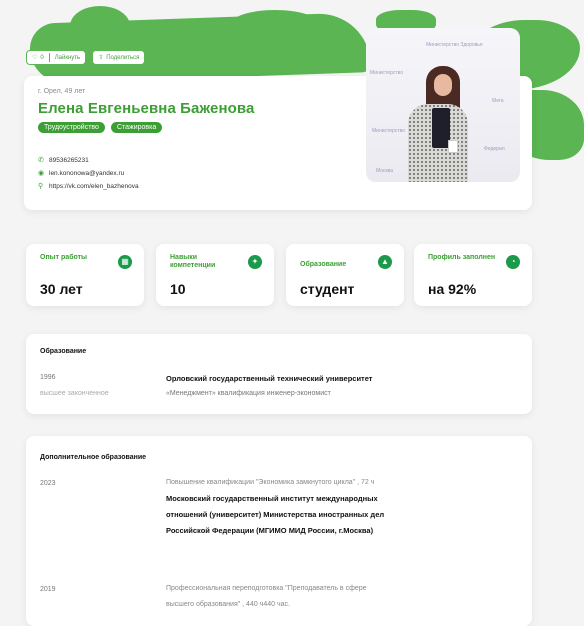 Image resolution: width=584 pixels, height=626 pixels. What do you see at coordinates (85, 275) in the screenshot?
I see `stat-experience: Опыт работы ▦ 30 лет` at bounding box center [85, 275].